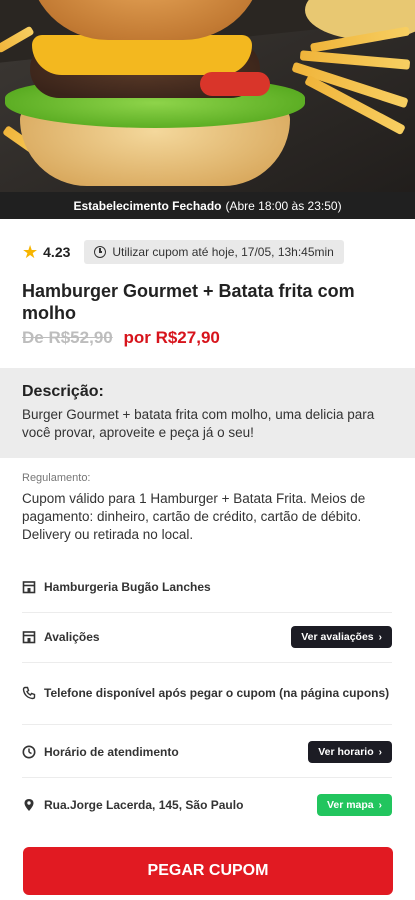 This screenshot has height=900, width=415. I want to click on store-icon, so click(29, 587).